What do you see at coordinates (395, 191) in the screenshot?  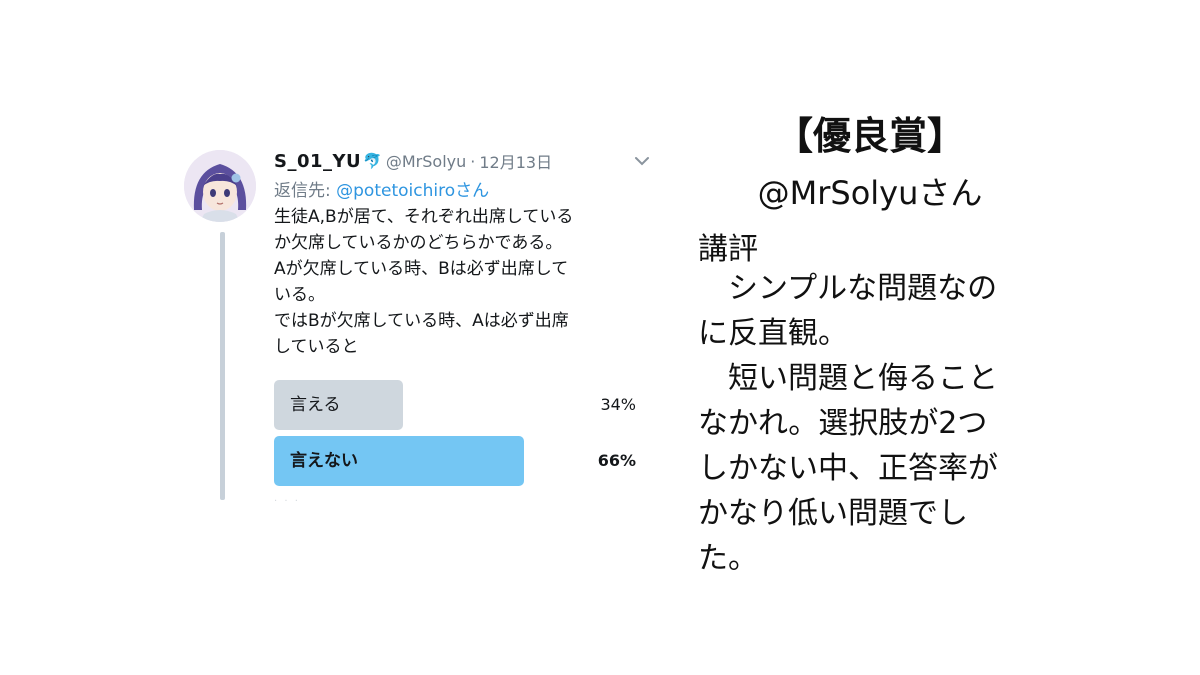 I see `reply-mention-link: @potetoichiro` at bounding box center [395, 191].